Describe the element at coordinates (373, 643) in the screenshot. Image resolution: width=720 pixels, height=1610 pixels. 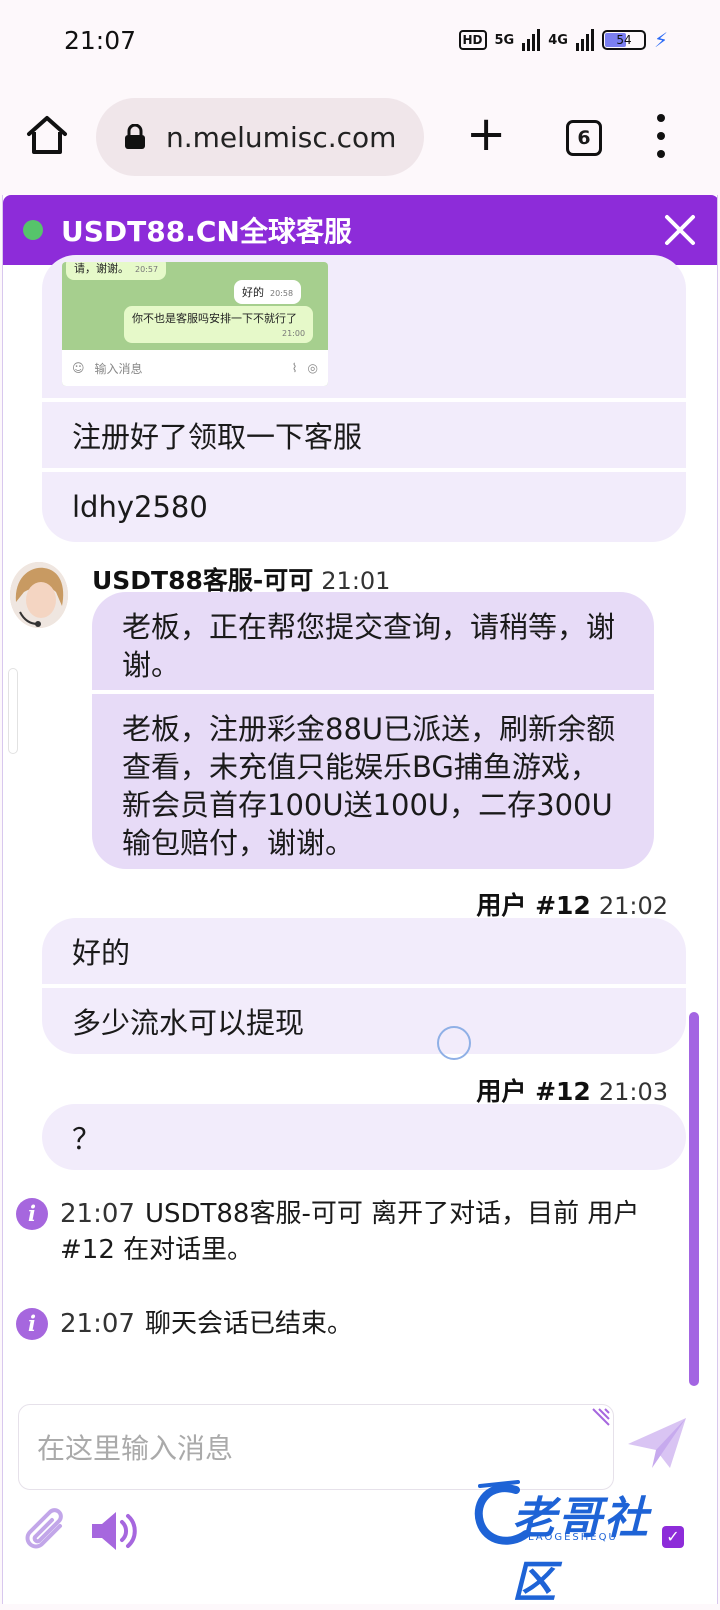
I see `message-bubble: 老板，正在帮您提交查询，请稍等，谢谢。` at that location.